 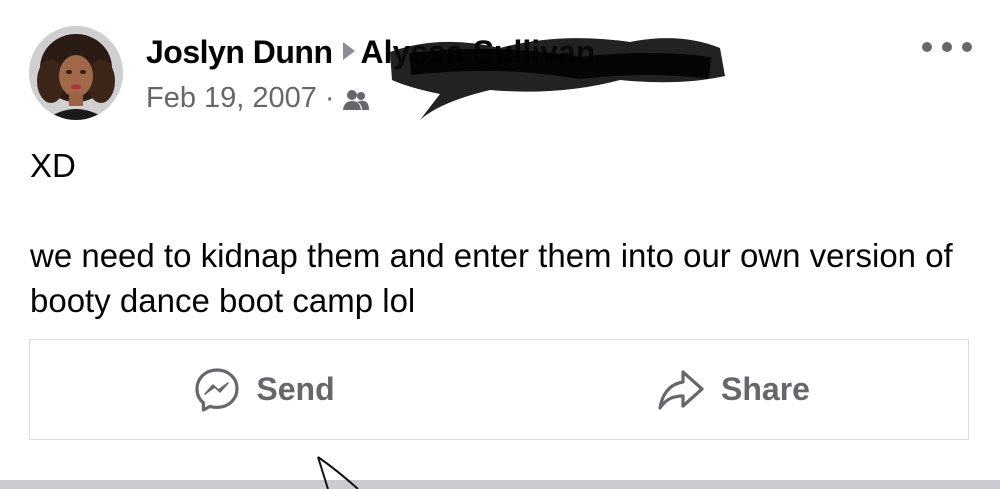 What do you see at coordinates (295, 389) in the screenshot?
I see `send-label: Send` at bounding box center [295, 389].